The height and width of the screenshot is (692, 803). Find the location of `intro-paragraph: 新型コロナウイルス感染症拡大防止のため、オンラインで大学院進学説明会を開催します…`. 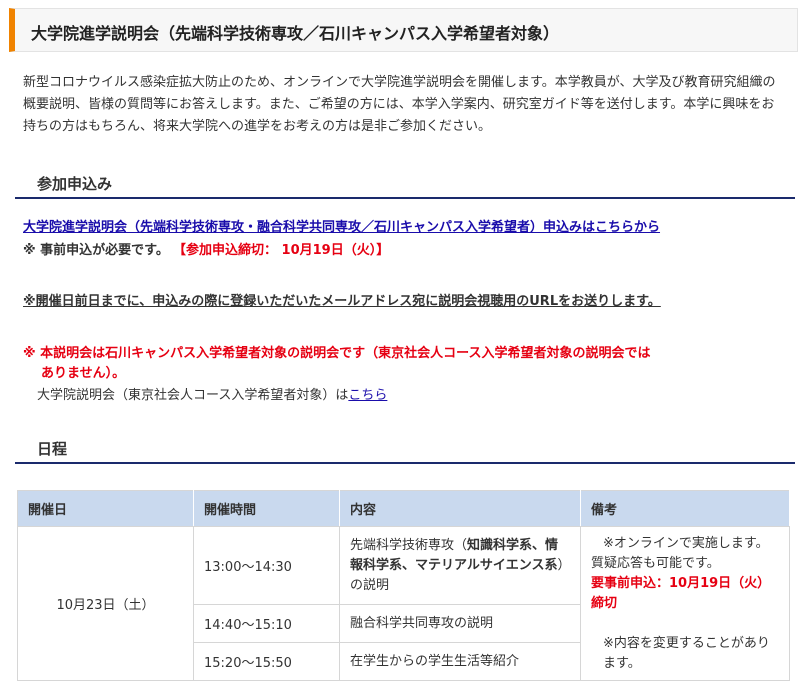

intro-paragraph: 新型コロナウイルス感染症拡大防止のため、オンラインで大学院進学説明会を開催します… is located at coordinates (399, 104).